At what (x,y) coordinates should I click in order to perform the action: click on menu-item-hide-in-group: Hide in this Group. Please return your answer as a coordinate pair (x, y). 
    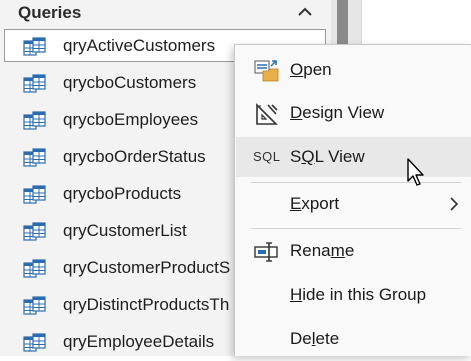
    Looking at the image, I should click on (353, 295).